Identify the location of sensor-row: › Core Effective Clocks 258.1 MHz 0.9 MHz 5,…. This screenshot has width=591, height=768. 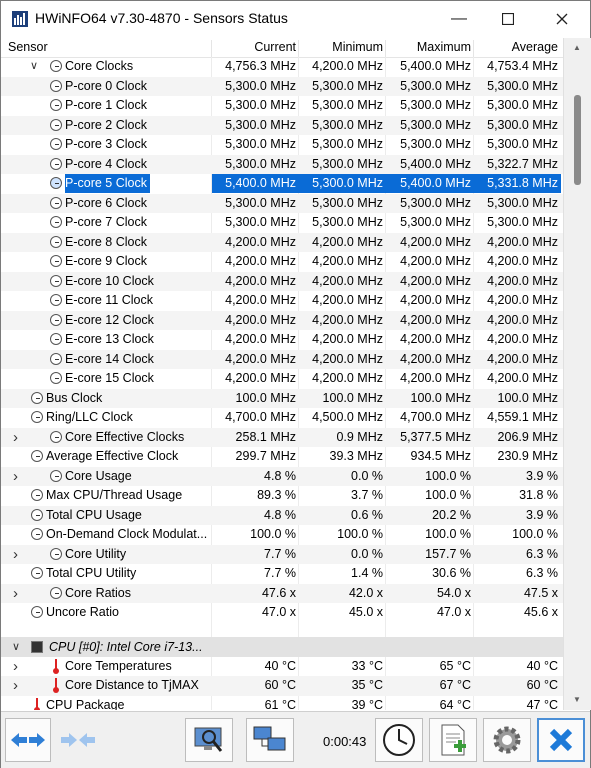
(282, 437).